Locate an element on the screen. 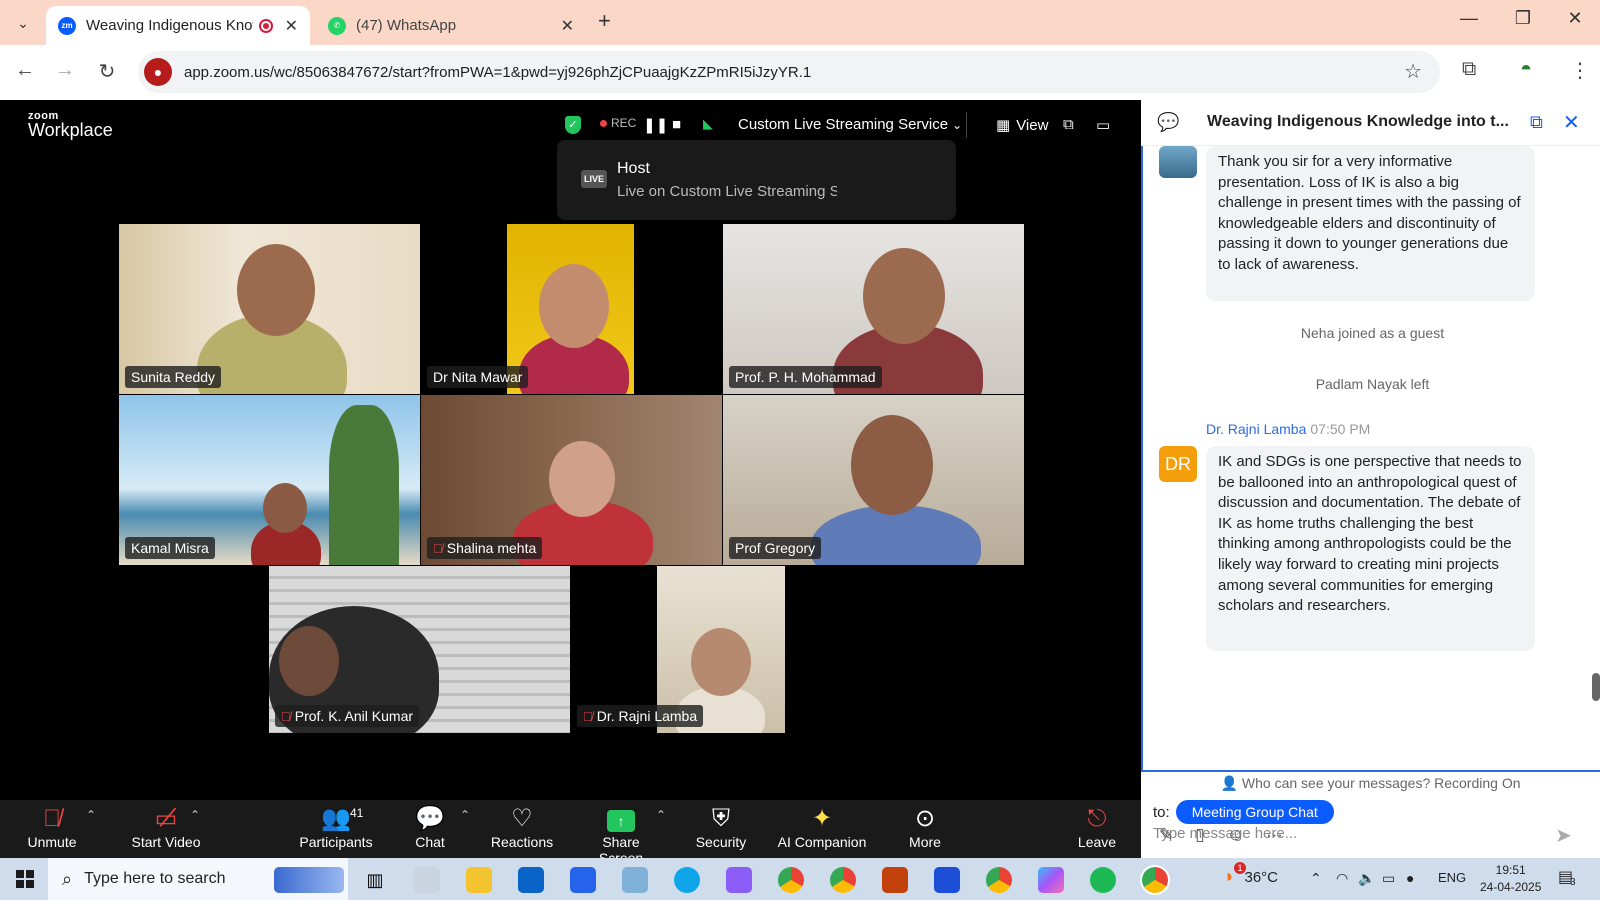 This screenshot has width=1600, height=900. view-button: ▦ View is located at coordinates (1022, 125).